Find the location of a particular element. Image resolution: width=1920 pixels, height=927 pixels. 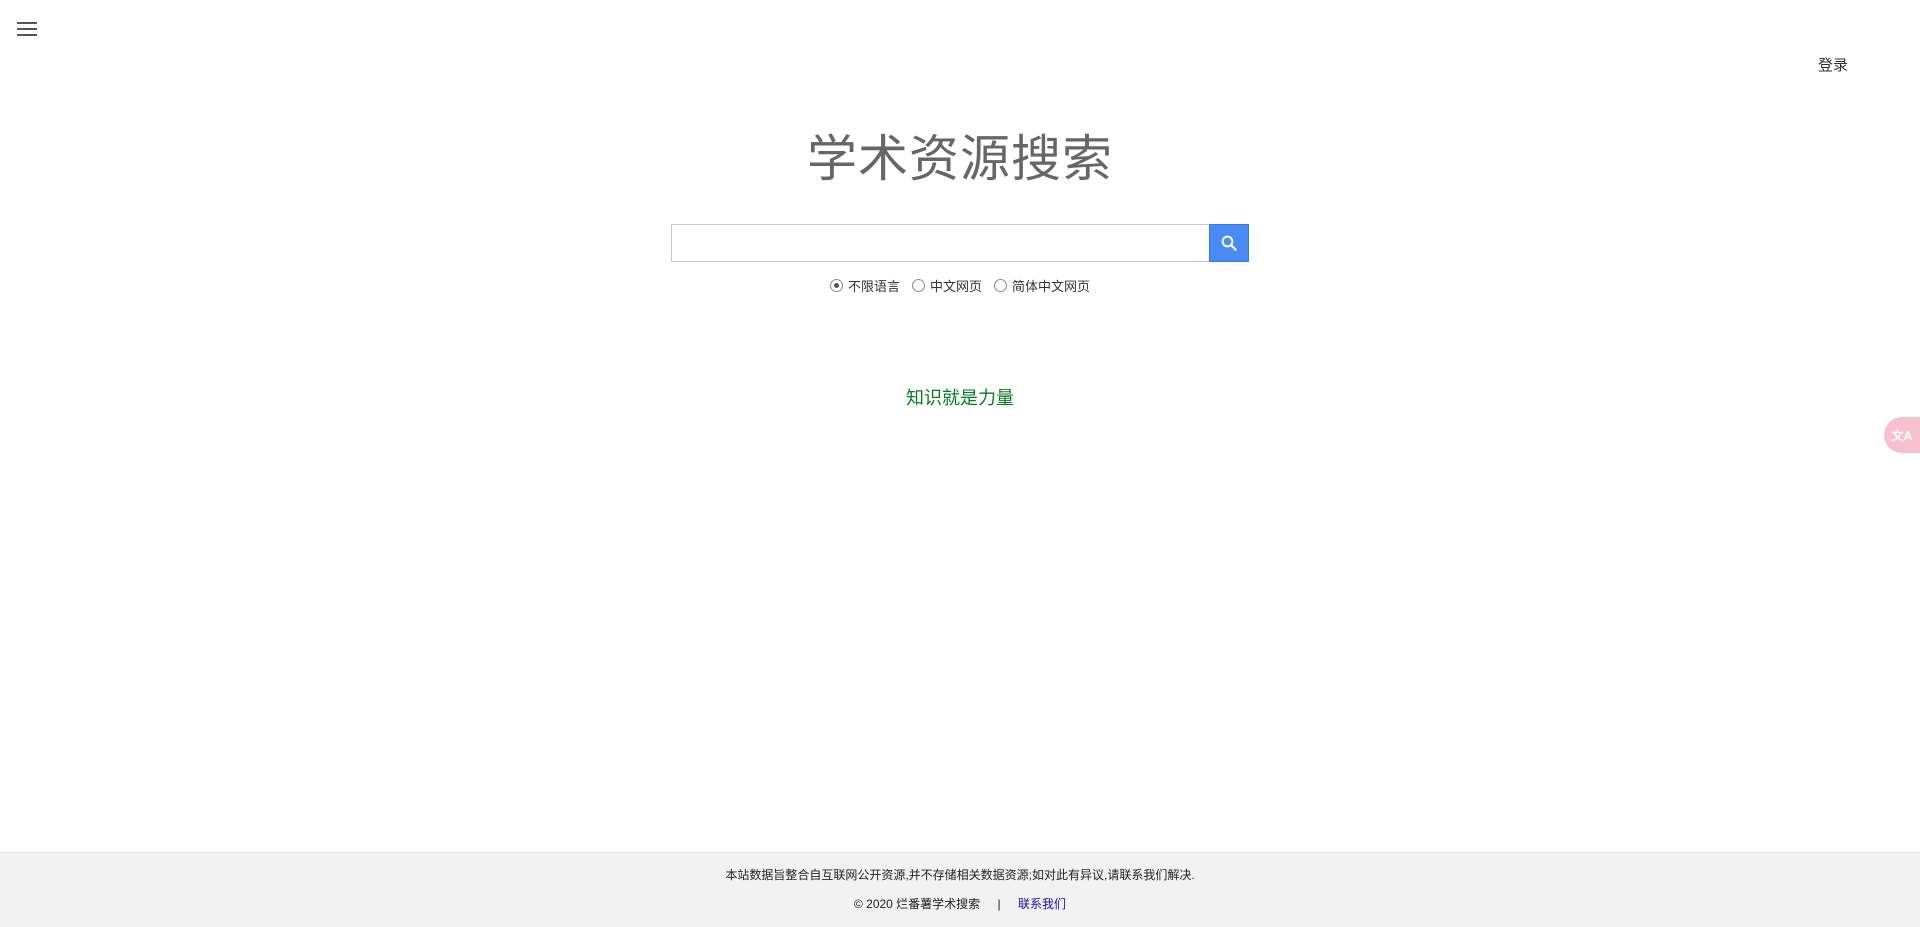

radio-label: 简体中文网页 is located at coordinates (1051, 286).